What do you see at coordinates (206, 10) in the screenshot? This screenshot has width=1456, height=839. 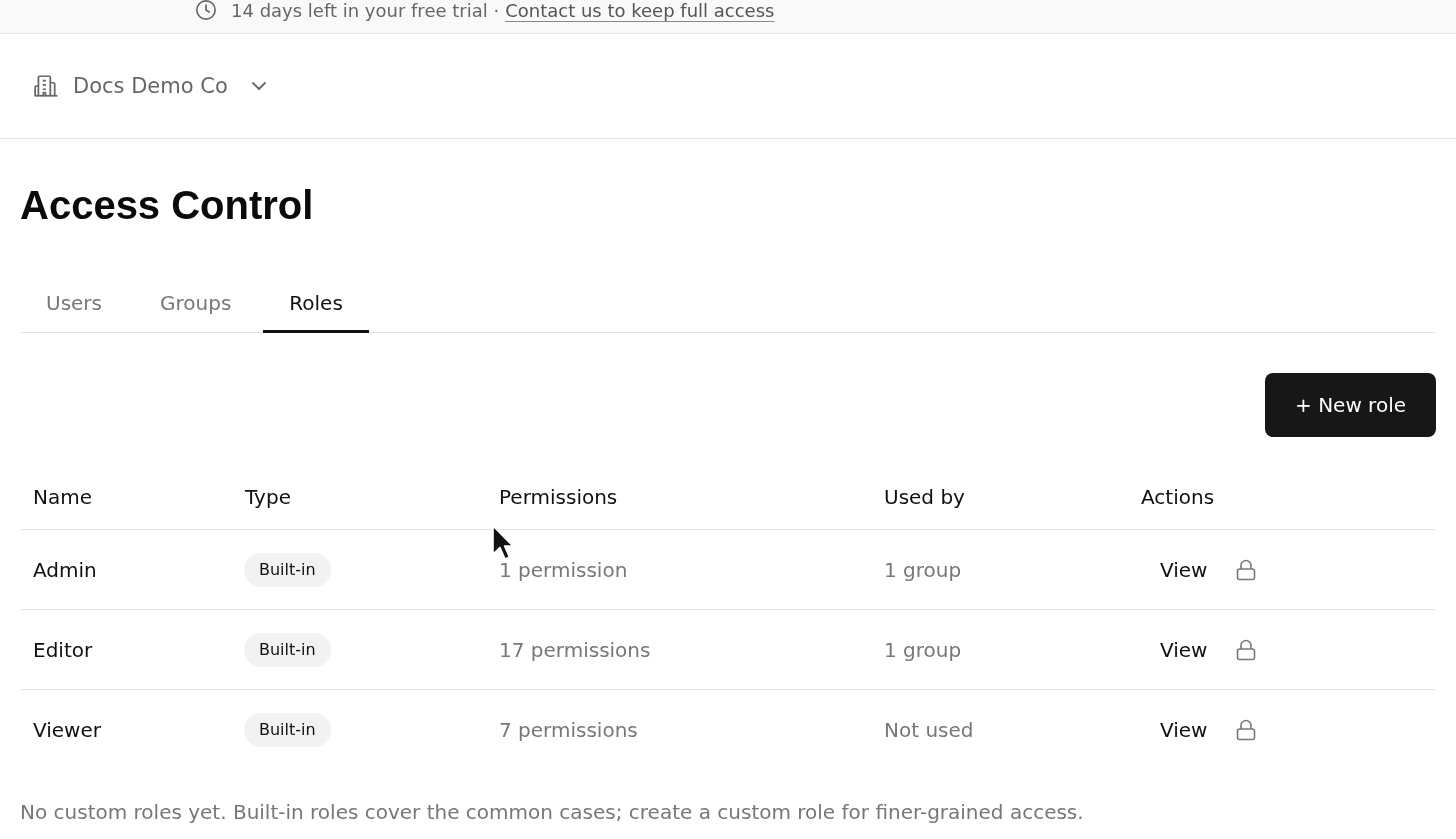 I see `clock-icon` at bounding box center [206, 10].